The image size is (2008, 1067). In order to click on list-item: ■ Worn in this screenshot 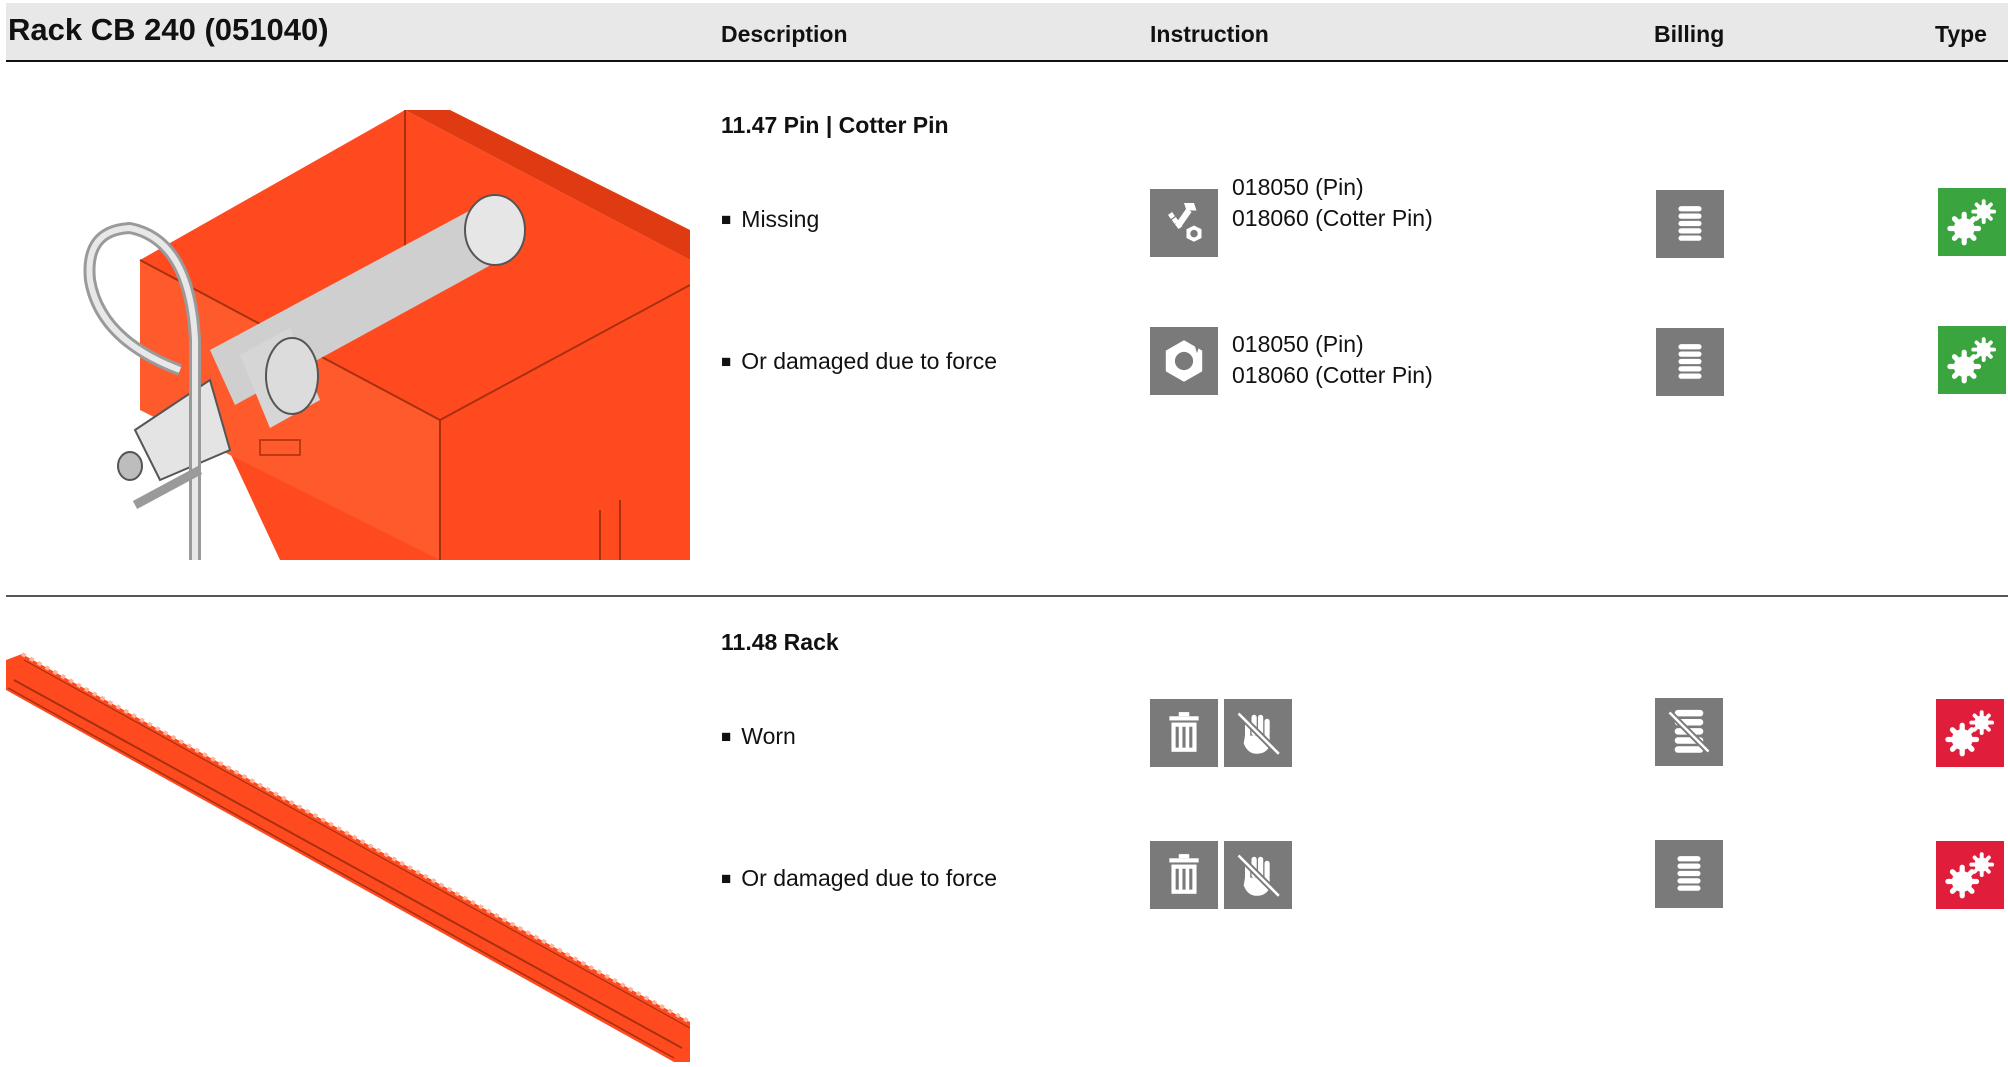, I will do `click(758, 736)`.